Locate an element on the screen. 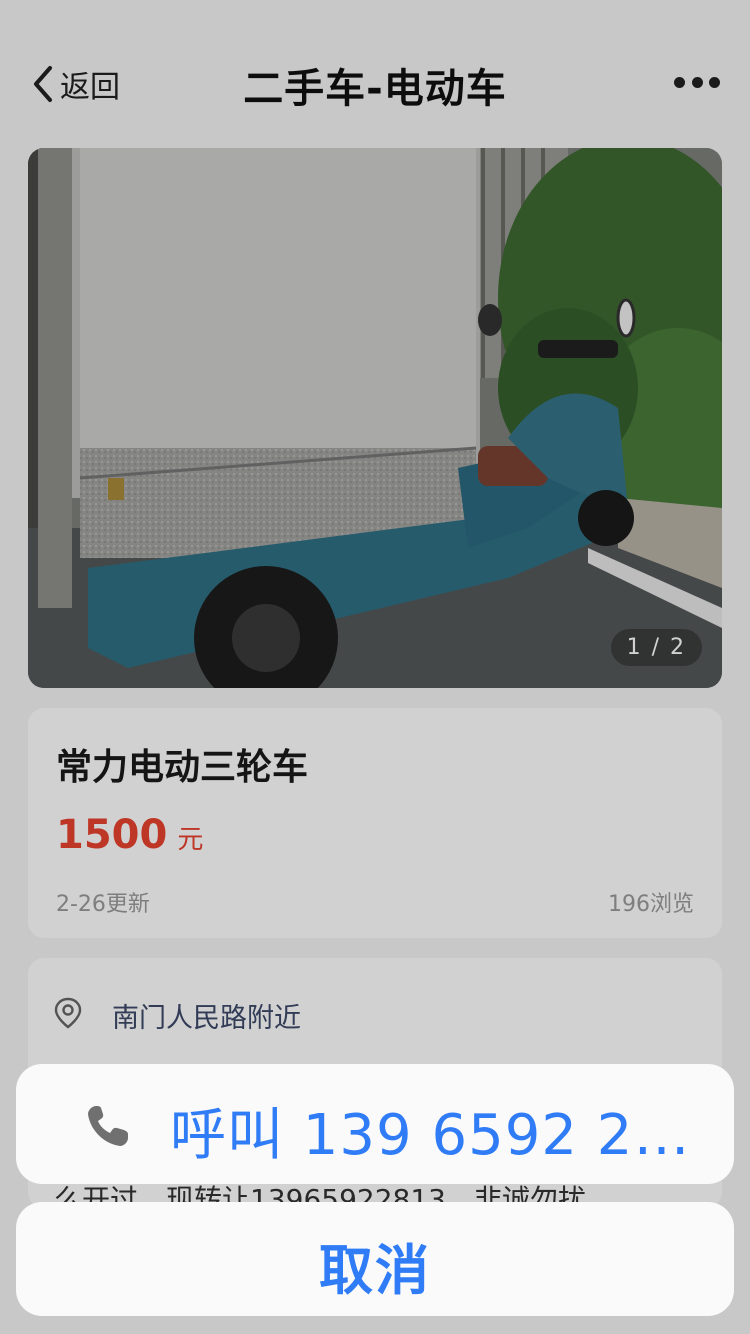 This screenshot has height=1334, width=750. phone-icon is located at coordinates (108, 1126).